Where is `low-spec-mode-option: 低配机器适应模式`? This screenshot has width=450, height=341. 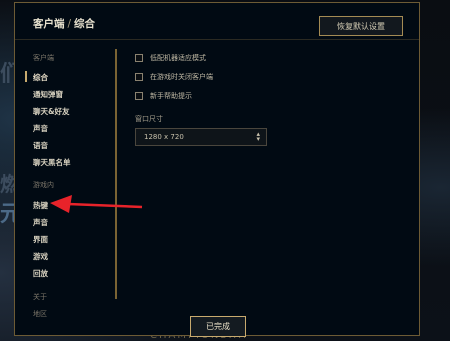
low-spec-mode-option: 低配机器适应模式 is located at coordinates (170, 58).